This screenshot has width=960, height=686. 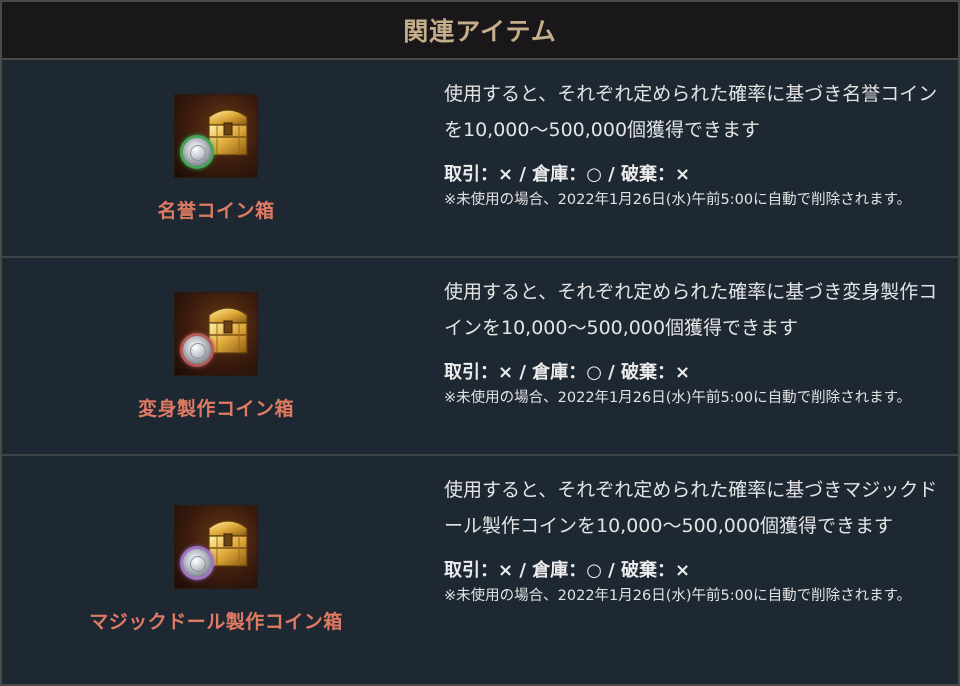 I want to click on item-cell: 名誉コイン箱, so click(x=216, y=158).